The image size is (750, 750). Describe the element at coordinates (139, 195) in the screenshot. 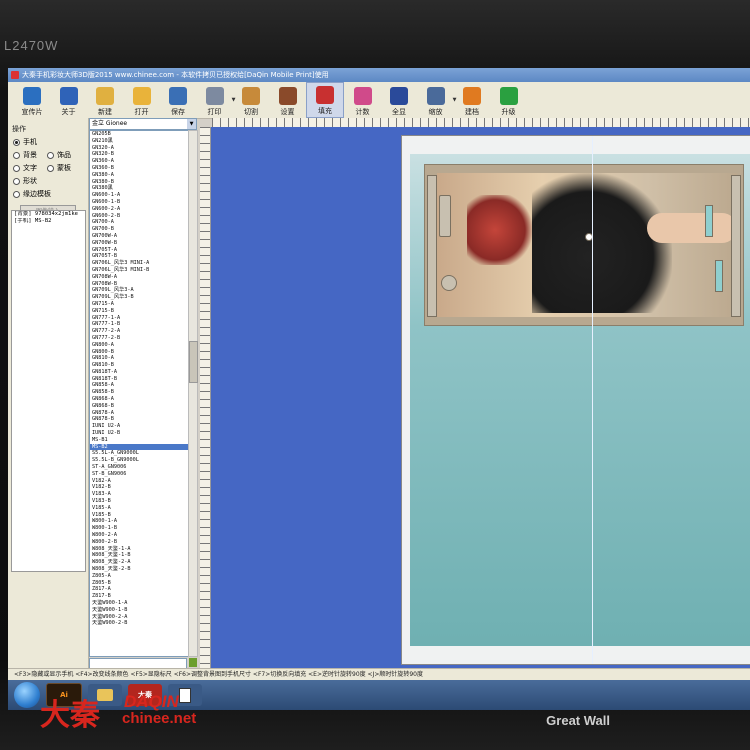

I see `model-list-item: GN600-1-A` at that location.